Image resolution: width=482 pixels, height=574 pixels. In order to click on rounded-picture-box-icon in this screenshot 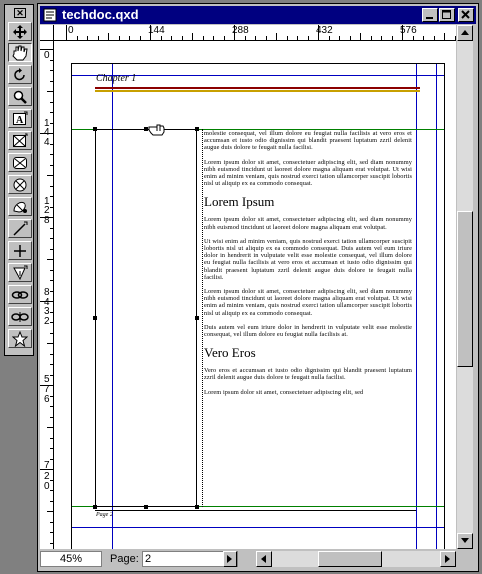, I will do `click(20, 162)`.